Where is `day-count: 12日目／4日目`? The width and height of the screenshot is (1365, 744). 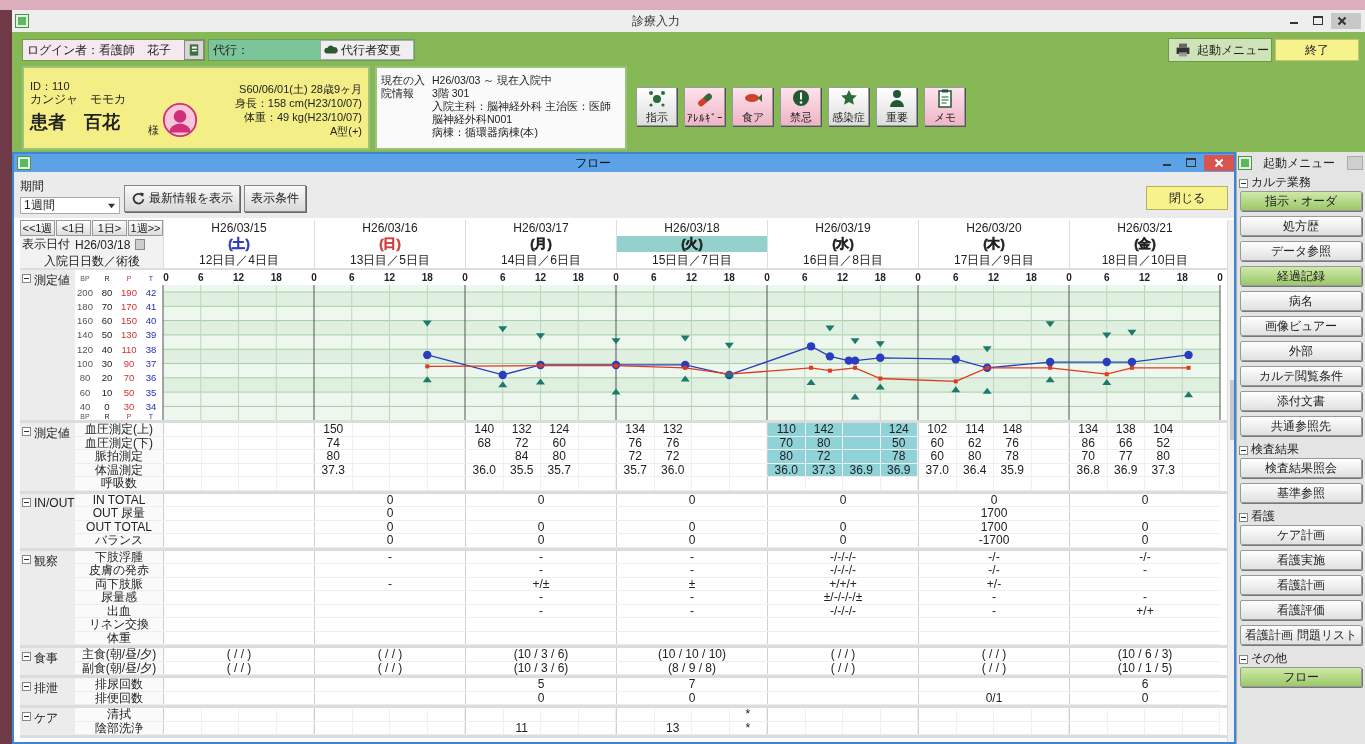 day-count: 12日目／4日目 is located at coordinates (239, 260).